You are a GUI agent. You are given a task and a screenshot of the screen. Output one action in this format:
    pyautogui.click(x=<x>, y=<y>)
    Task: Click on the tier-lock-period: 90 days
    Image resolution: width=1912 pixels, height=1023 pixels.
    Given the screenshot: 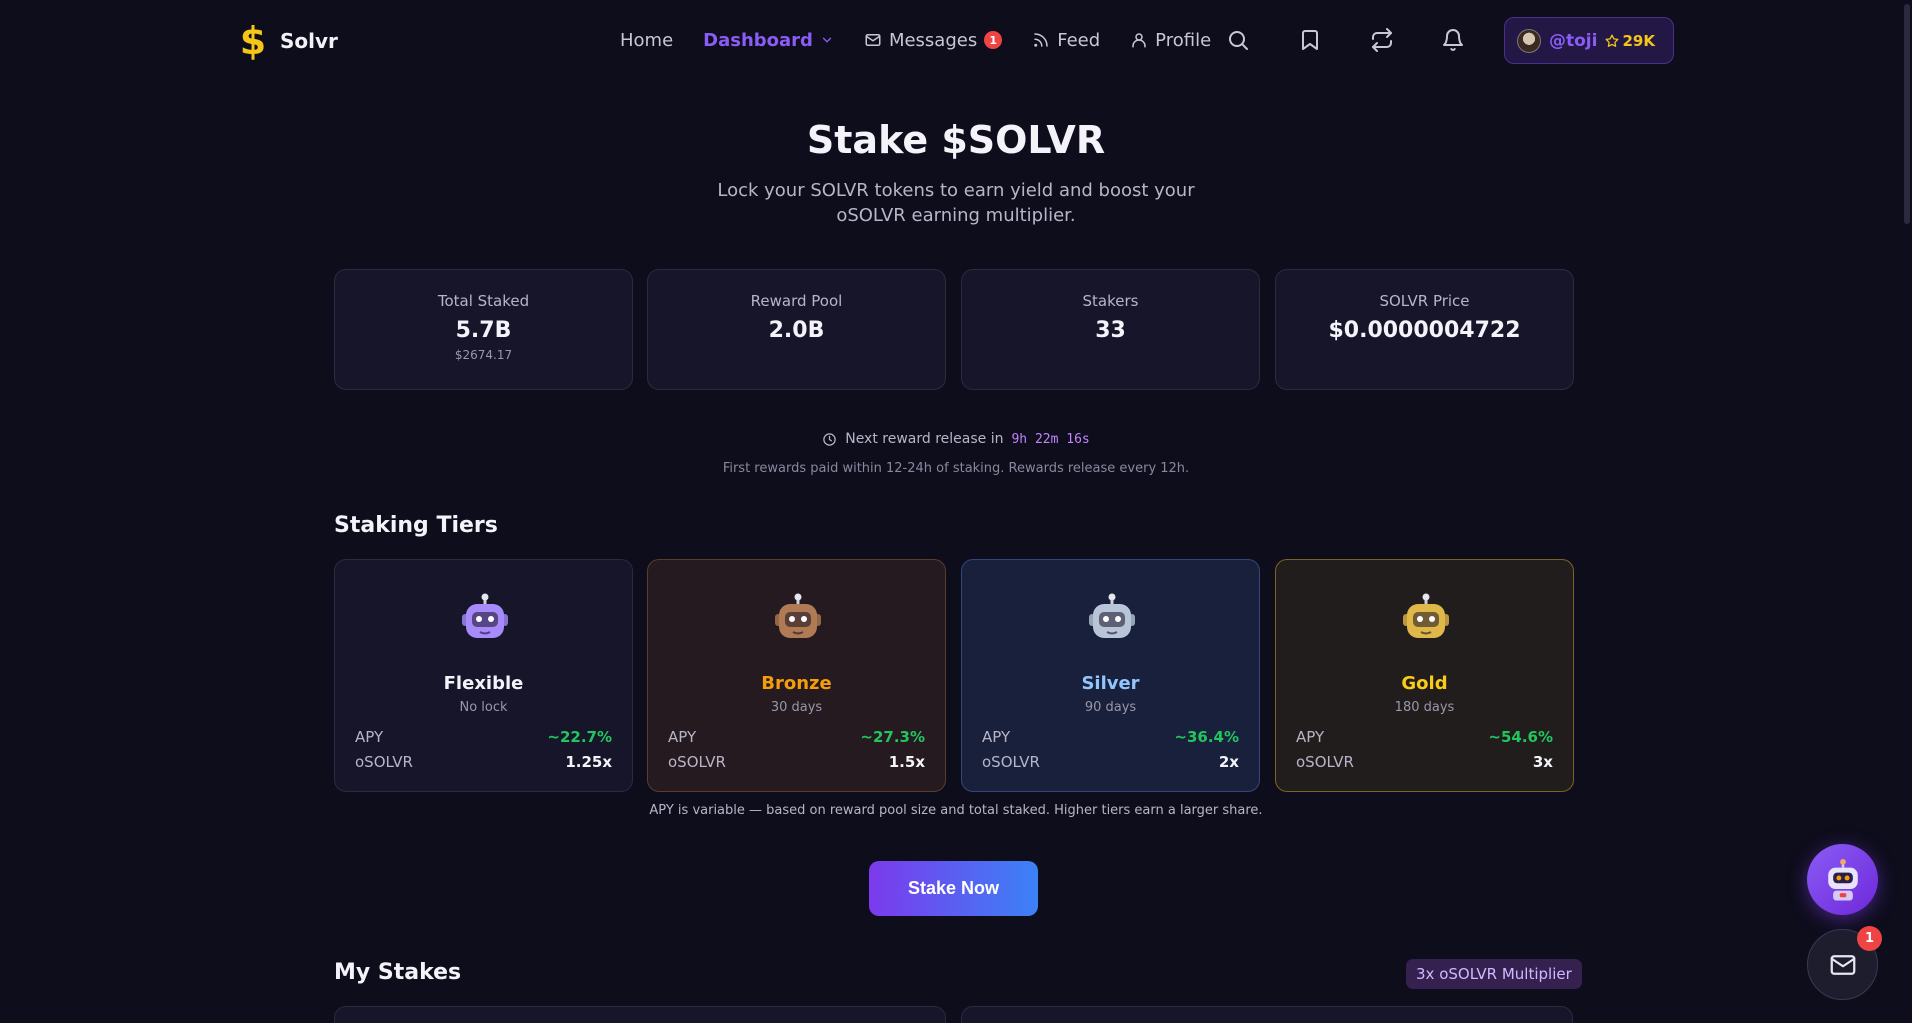 What is the action you would take?
    pyautogui.click(x=1110, y=707)
    